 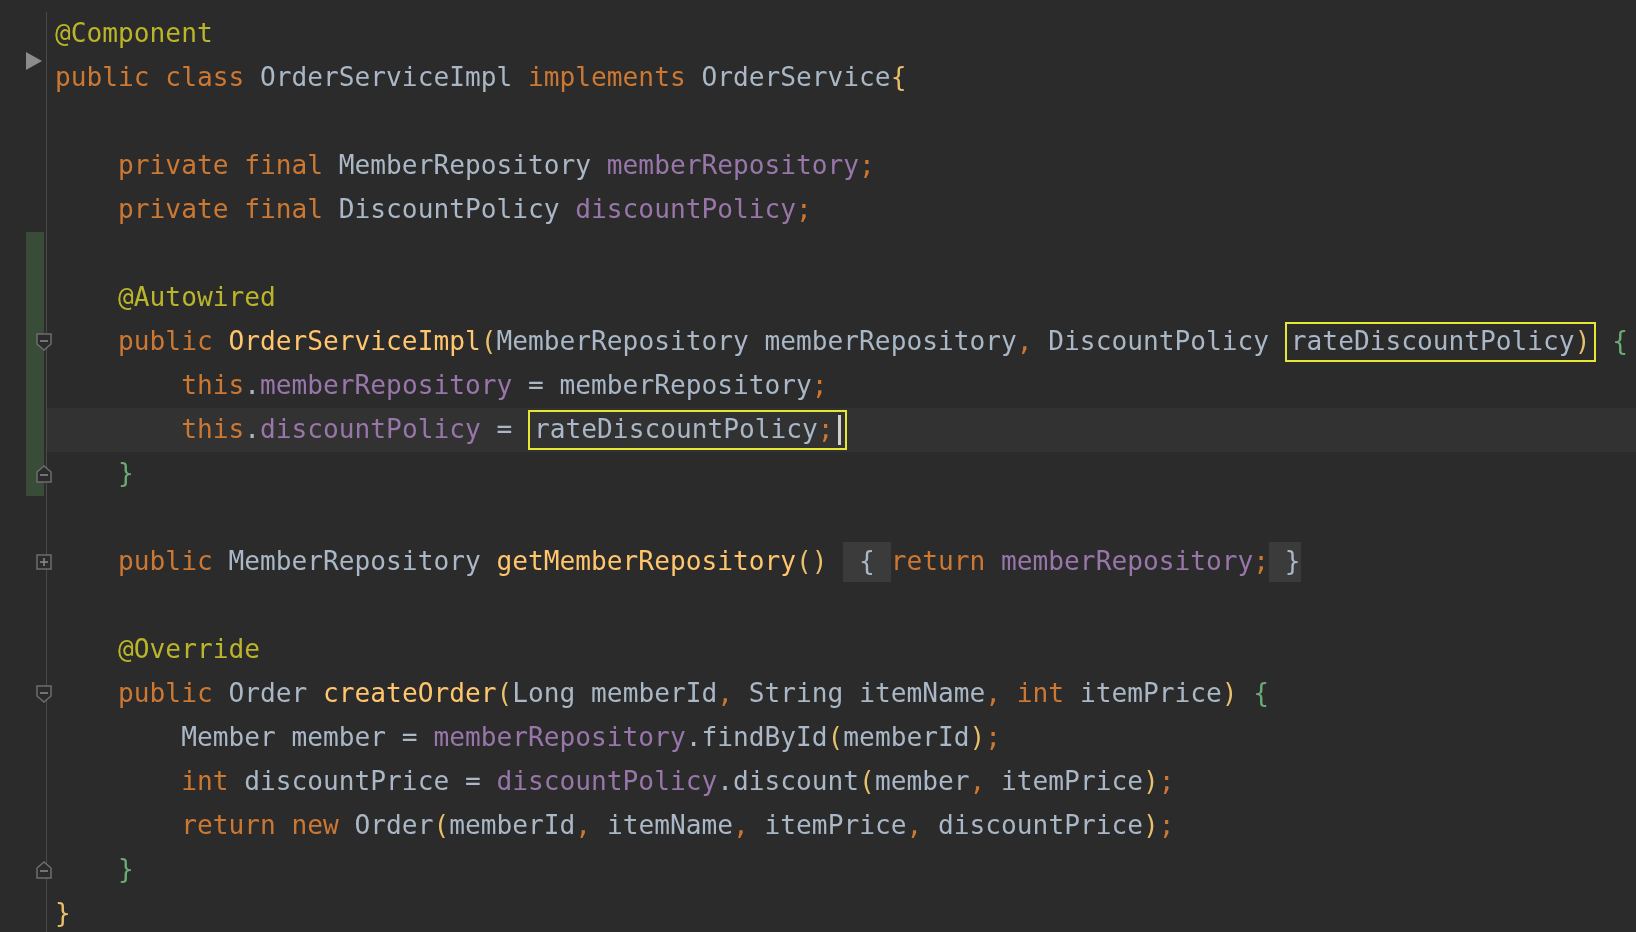 What do you see at coordinates (299, 738) in the screenshot?
I see `code-token: Member member =` at bounding box center [299, 738].